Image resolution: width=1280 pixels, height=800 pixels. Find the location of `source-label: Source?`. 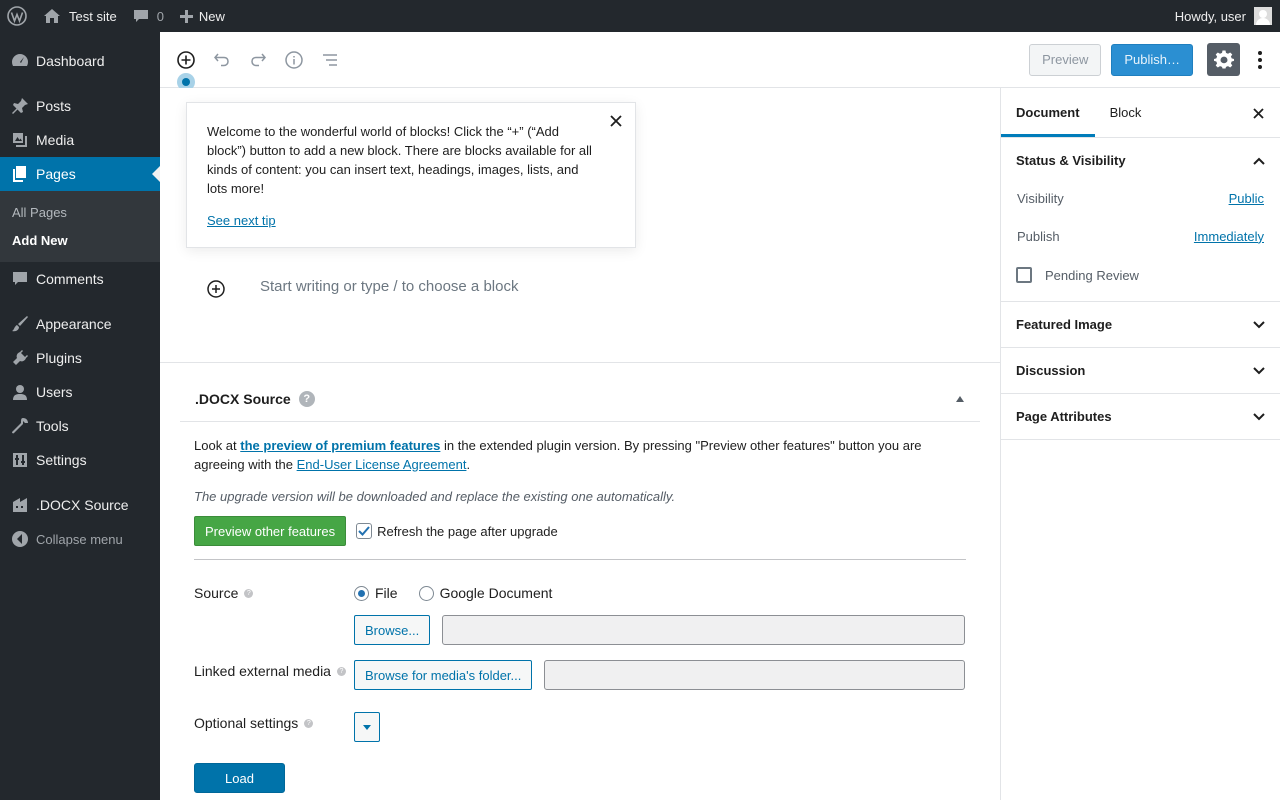

source-label: Source? is located at coordinates (274, 593).